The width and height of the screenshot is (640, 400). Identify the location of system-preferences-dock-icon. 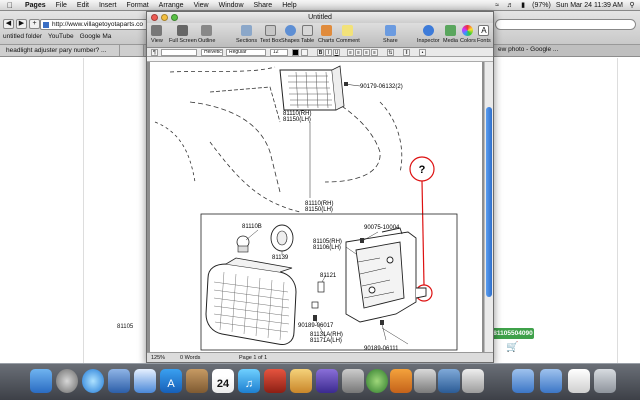
(473, 381).